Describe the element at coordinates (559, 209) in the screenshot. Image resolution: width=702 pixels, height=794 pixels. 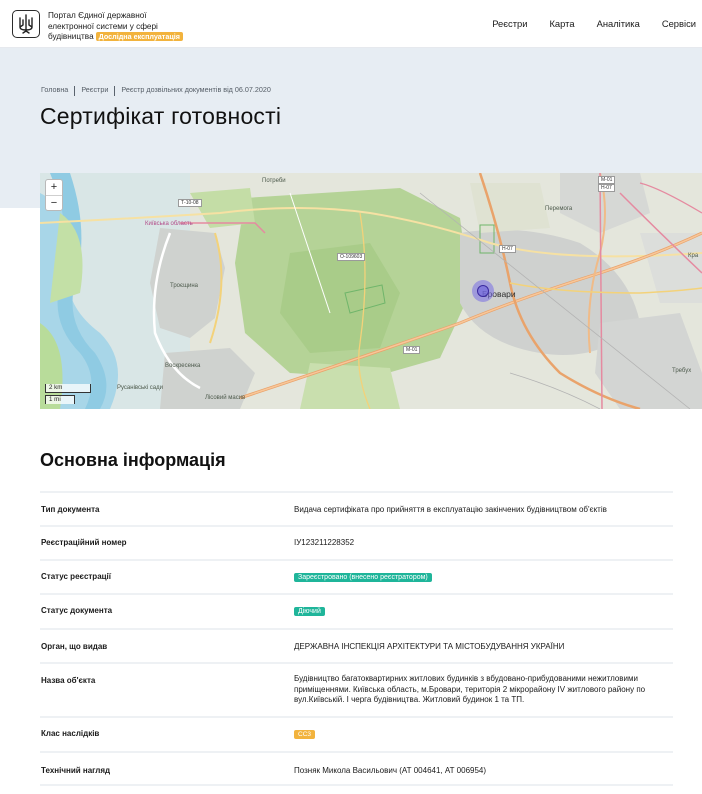
I see `map-label-peremoha: Перемога` at that location.